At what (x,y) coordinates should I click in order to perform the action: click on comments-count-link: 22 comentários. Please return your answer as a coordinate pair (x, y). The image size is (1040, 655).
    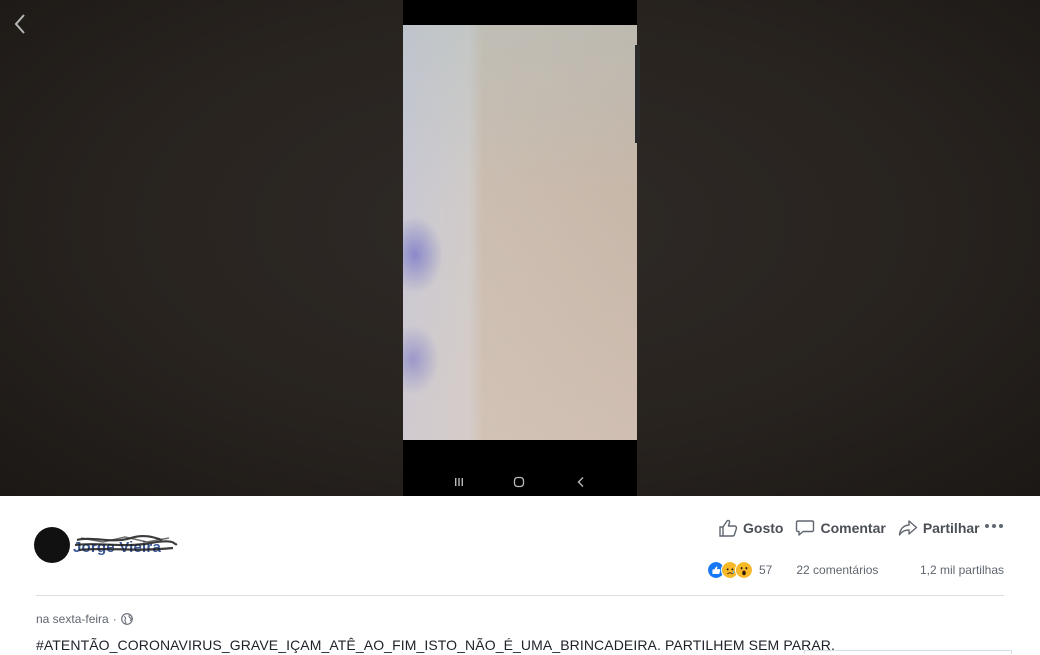
    Looking at the image, I should click on (837, 570).